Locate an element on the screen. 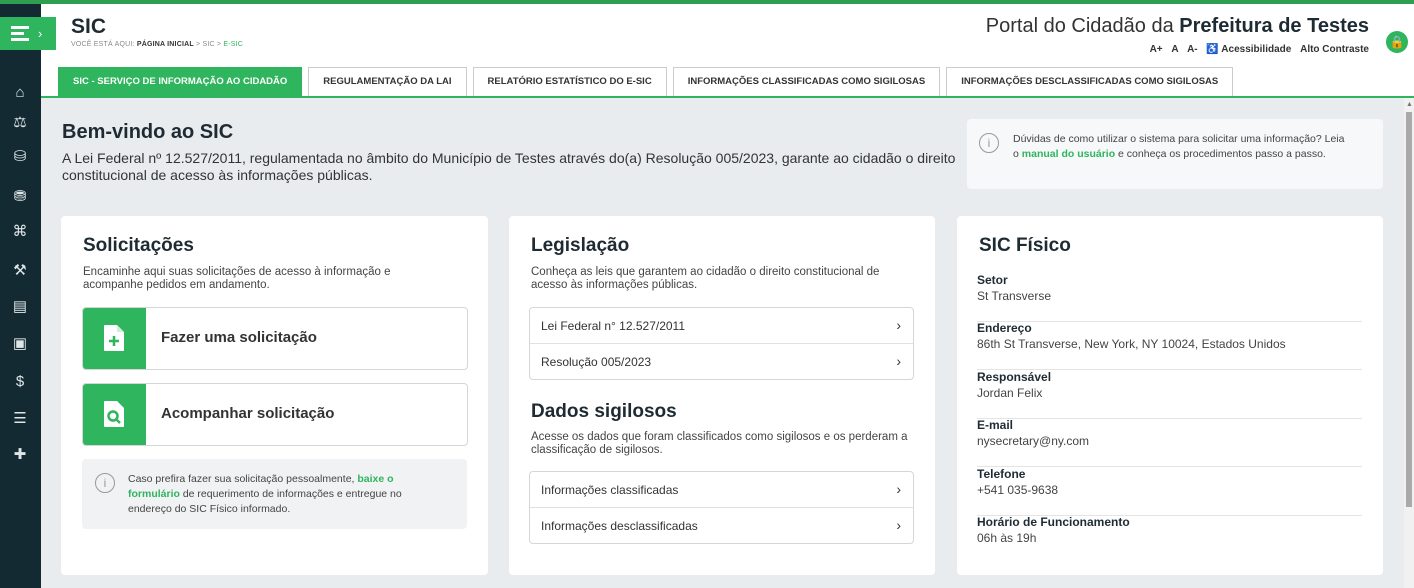 The width and height of the screenshot is (1414, 588). font-decrease-button: A- is located at coordinates (1192, 49).